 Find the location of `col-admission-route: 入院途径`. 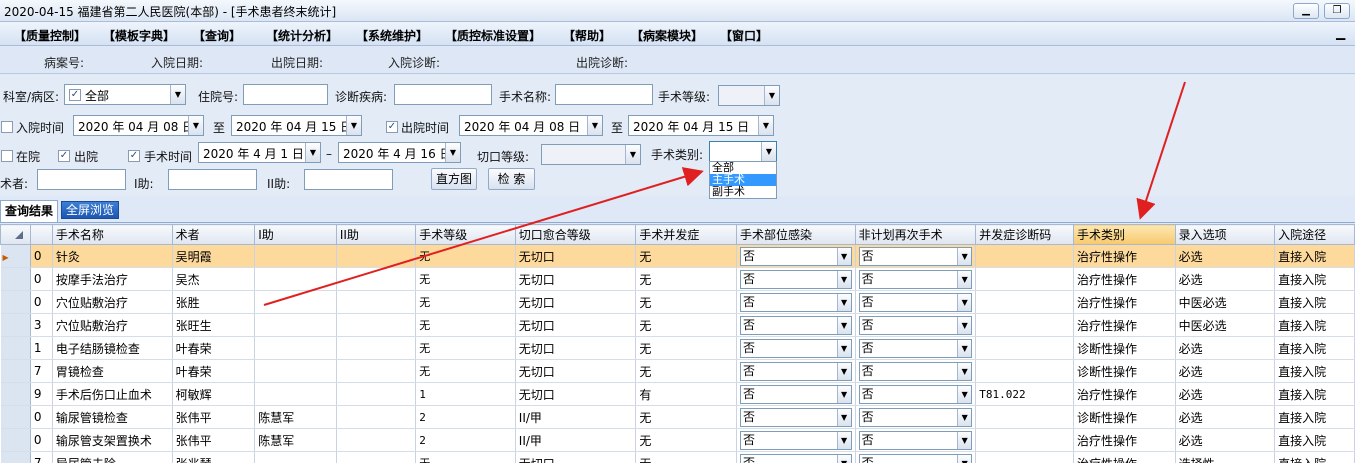

col-admission-route: 入院途径 is located at coordinates (1314, 234).